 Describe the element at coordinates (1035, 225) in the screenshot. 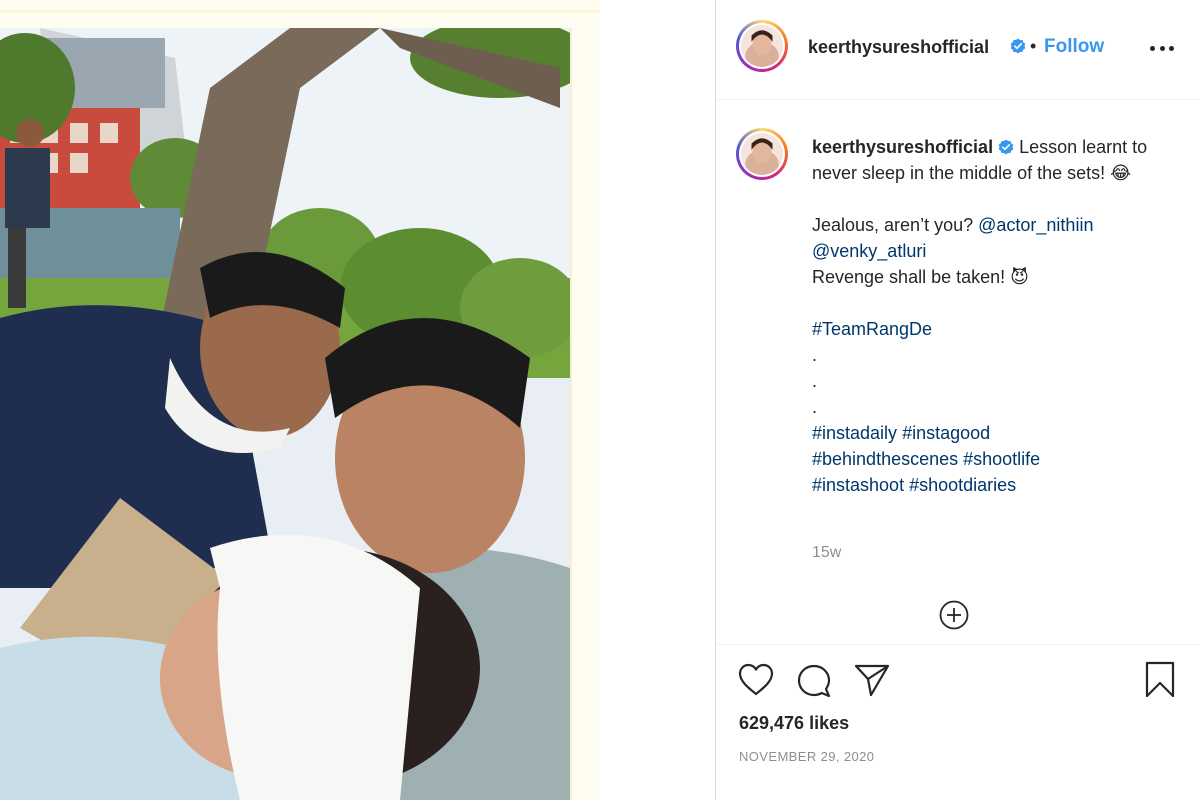

I see `mention-link: @actor_nithiin` at that location.